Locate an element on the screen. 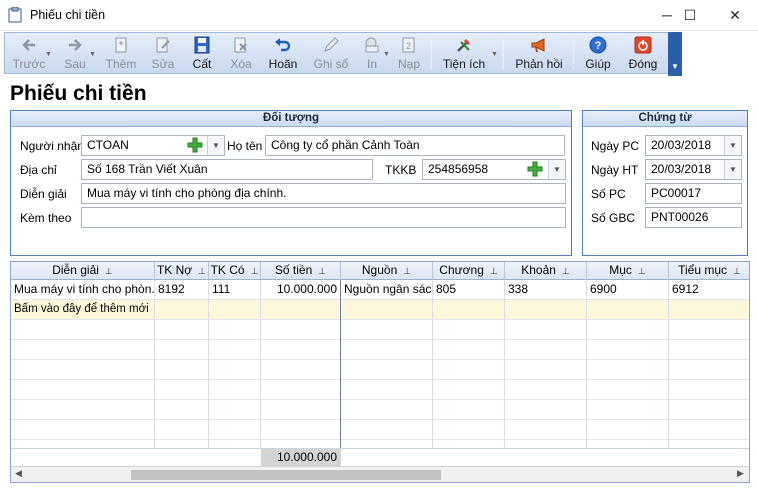  megaphone-icon is located at coordinates (538, 45).